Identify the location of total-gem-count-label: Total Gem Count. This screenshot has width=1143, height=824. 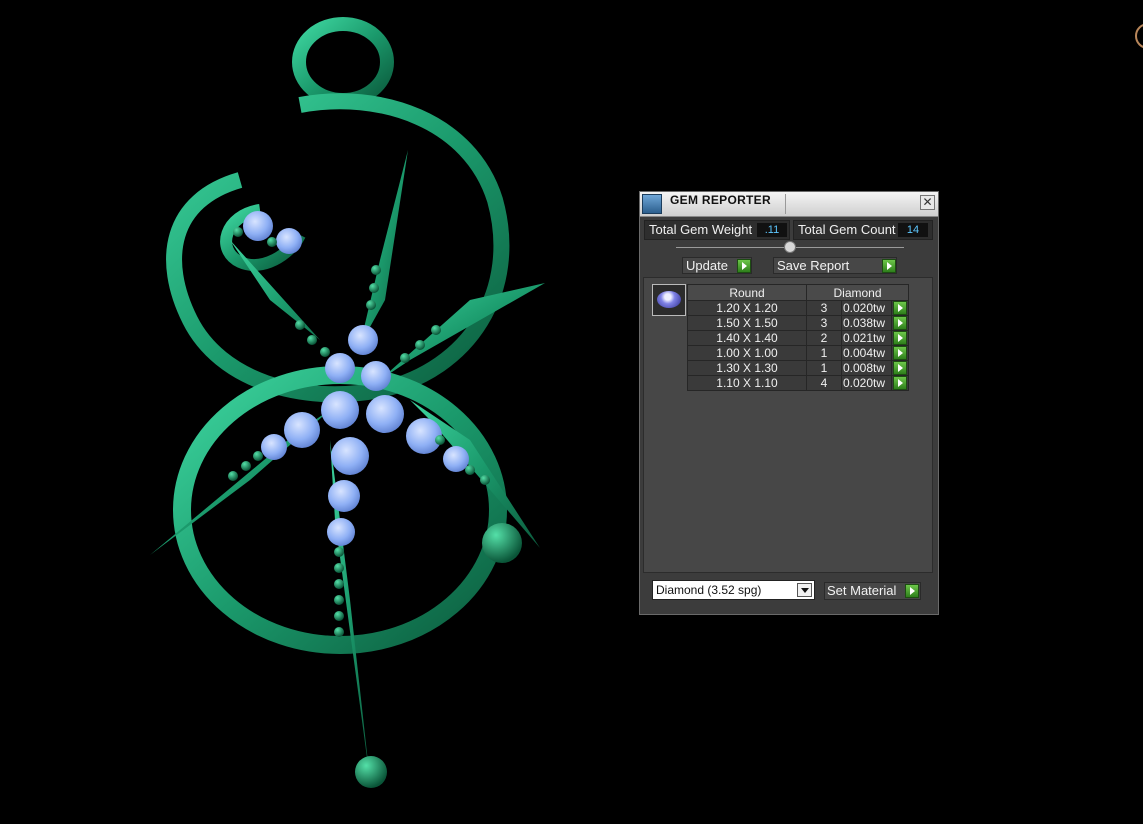
(847, 229).